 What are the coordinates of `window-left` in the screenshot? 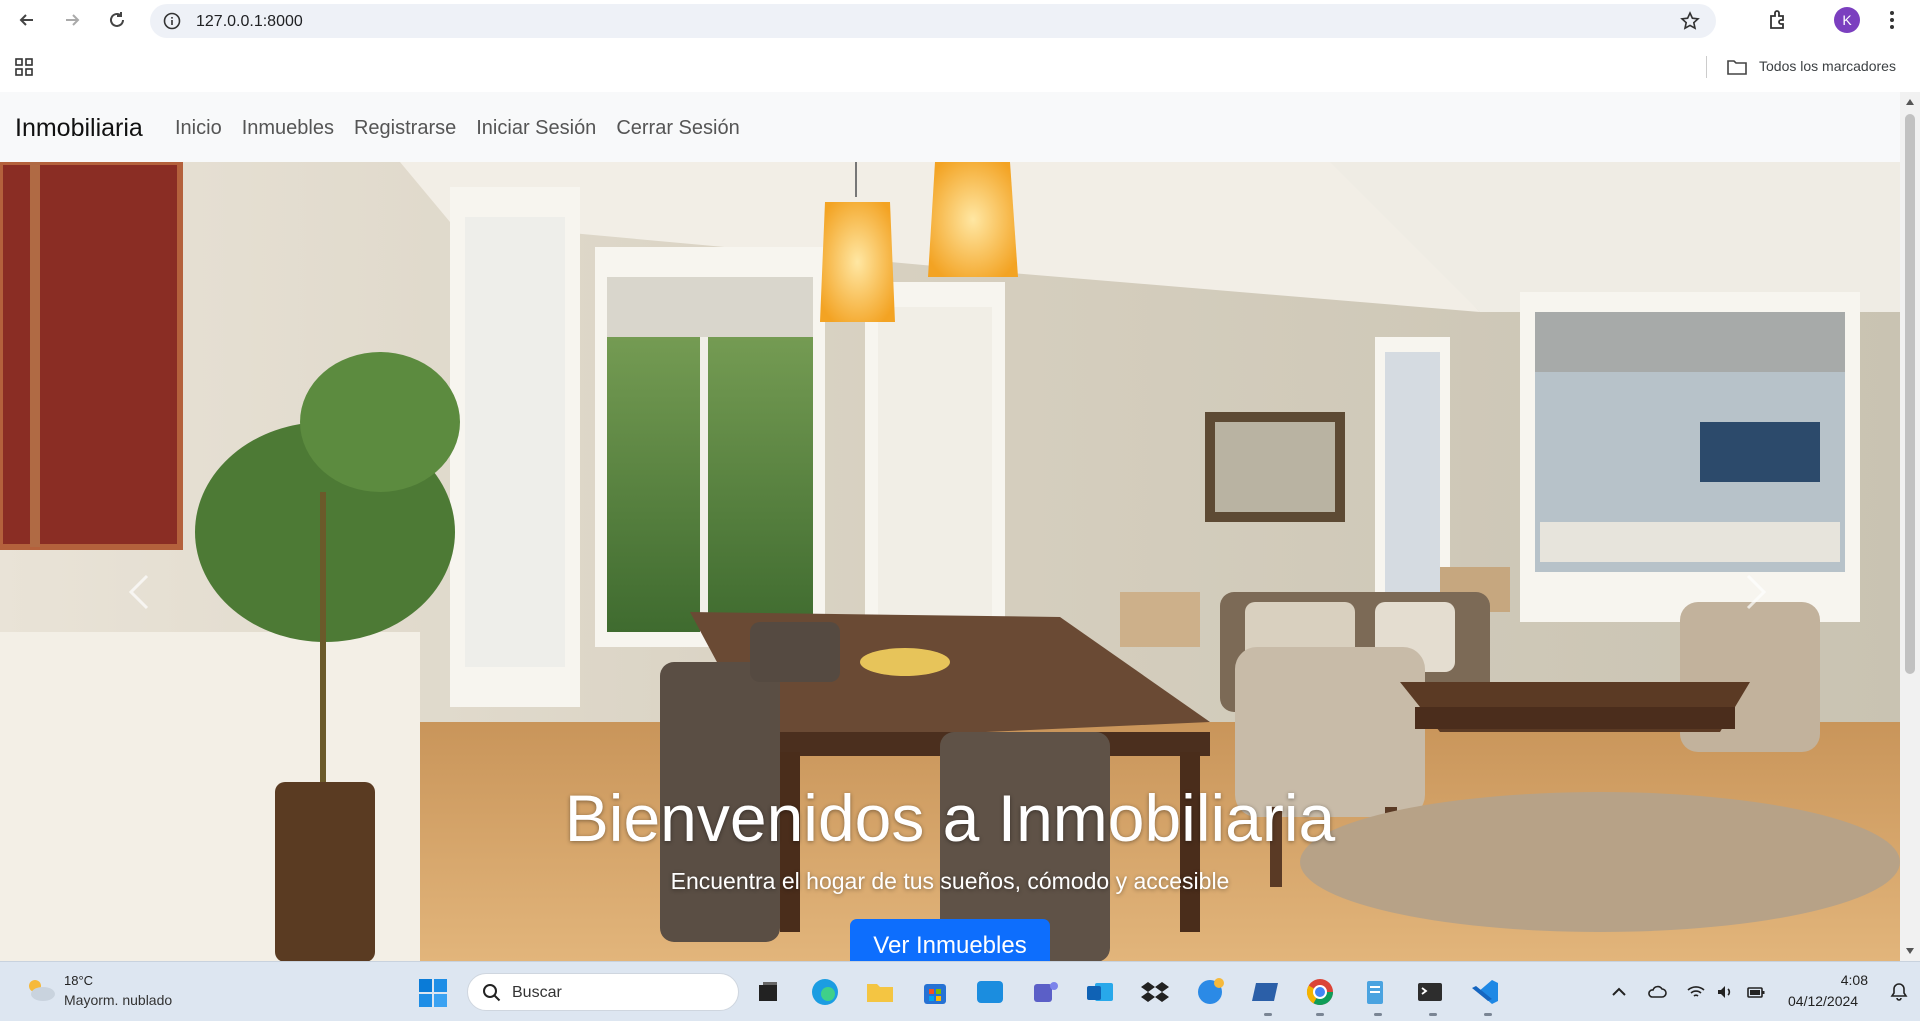 It's located at (710, 447).